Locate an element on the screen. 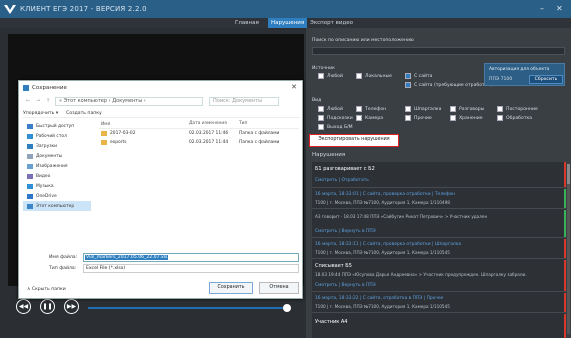  folder-icon is located at coordinates (104, 133).